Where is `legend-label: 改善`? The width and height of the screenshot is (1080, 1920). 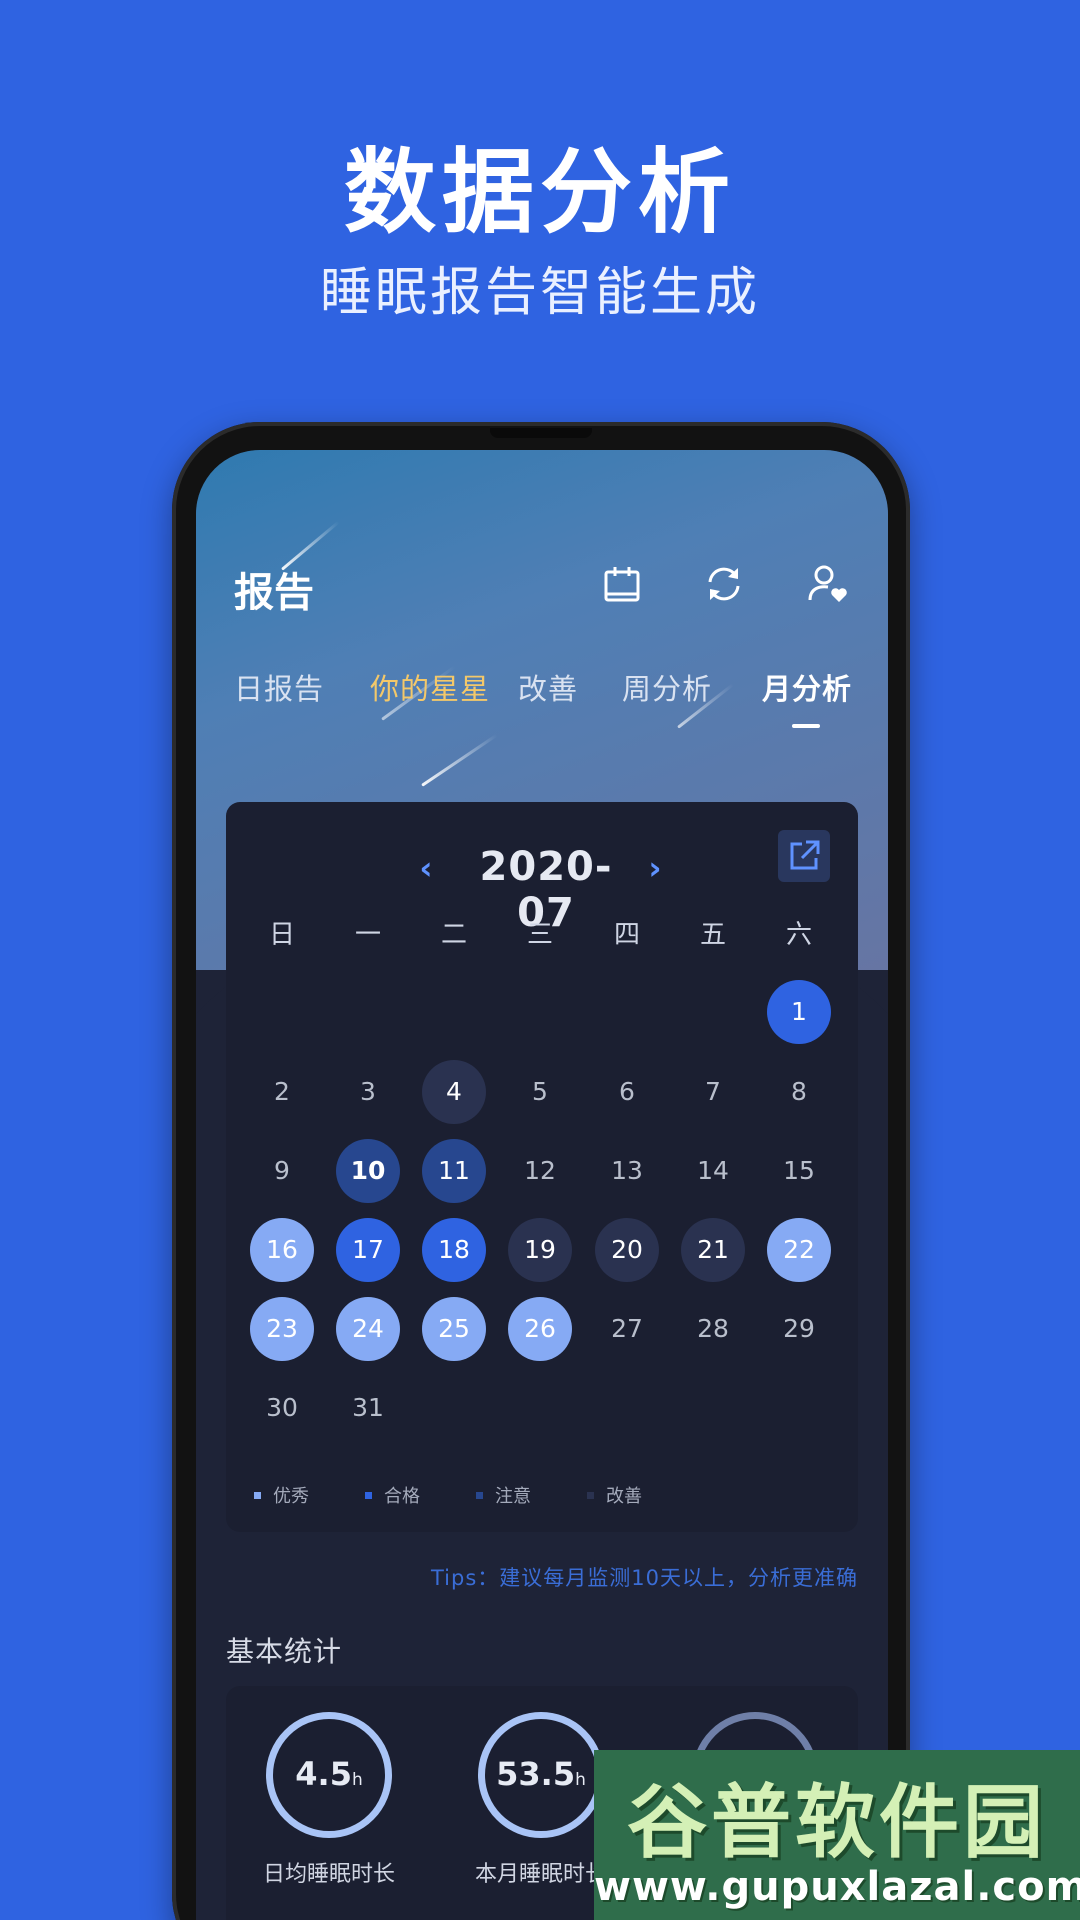
legend-label: 改善 is located at coordinates (624, 1496).